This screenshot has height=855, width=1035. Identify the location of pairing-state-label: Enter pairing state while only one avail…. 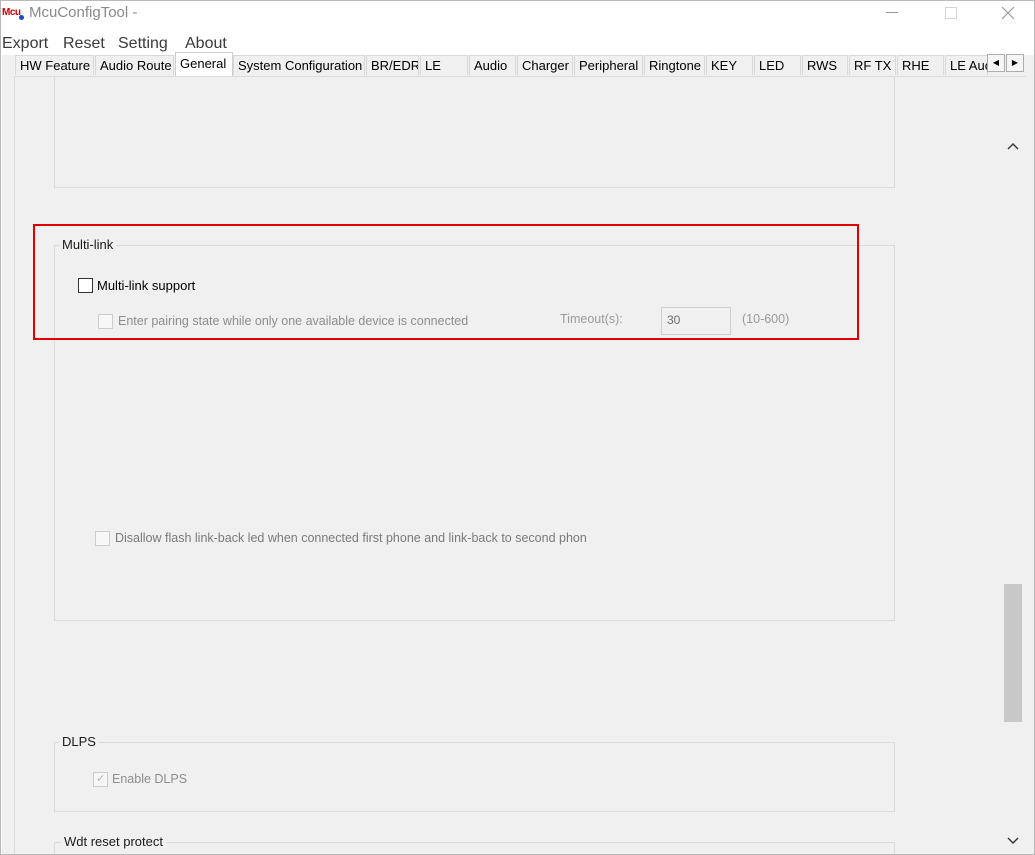
(293, 321).